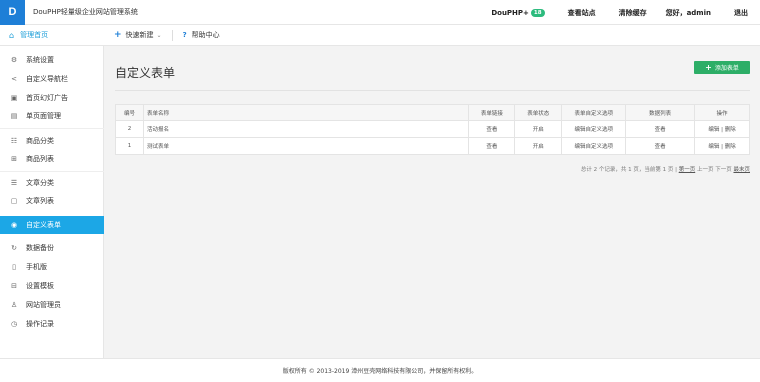 The height and width of the screenshot is (382, 760). What do you see at coordinates (52, 267) in the screenshot?
I see `sidebar-item-mobile: ▯ 手机版` at bounding box center [52, 267].